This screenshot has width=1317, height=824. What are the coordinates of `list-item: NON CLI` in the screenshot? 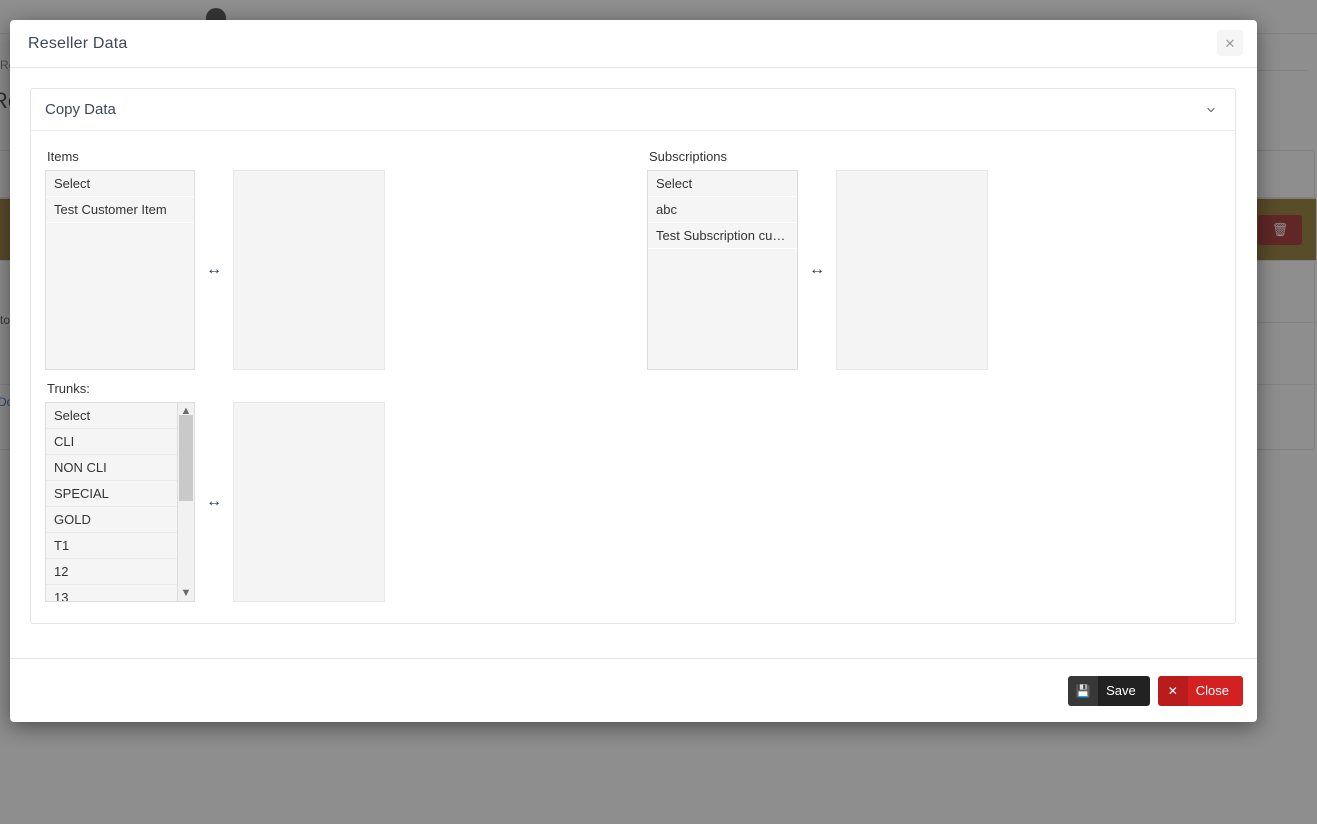 It's located at (111, 468).